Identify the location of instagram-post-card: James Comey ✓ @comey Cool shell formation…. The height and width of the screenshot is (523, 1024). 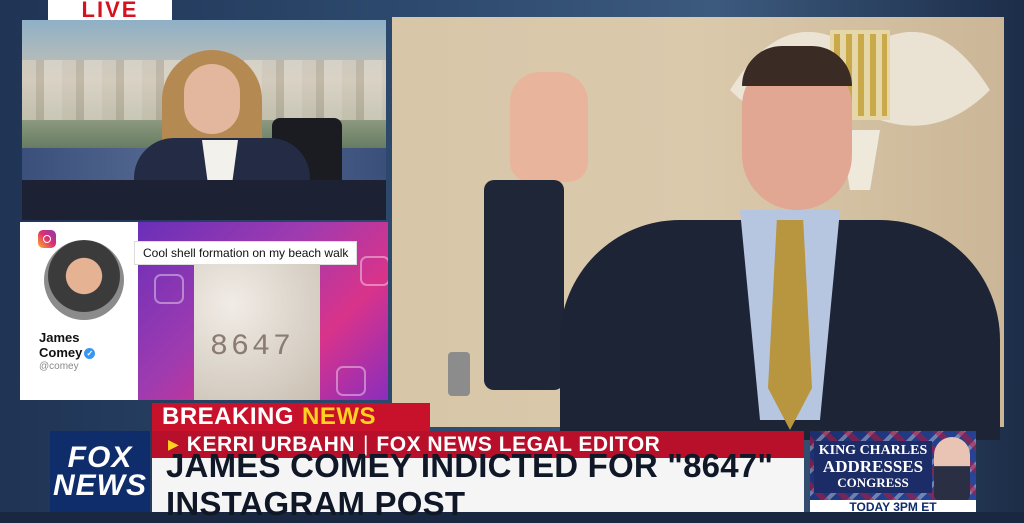
(204, 311).